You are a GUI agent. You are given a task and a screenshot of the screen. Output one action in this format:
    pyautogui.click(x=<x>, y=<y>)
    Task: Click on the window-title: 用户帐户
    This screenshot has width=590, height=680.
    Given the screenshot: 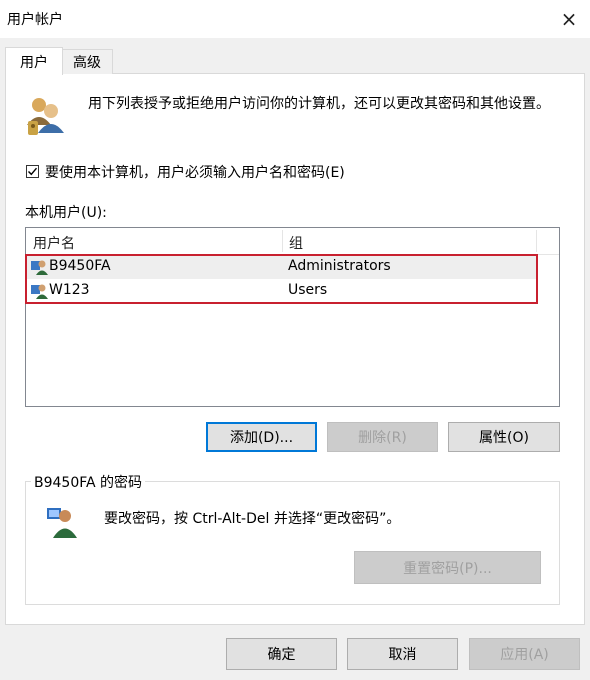 What is the action you would take?
    pyautogui.click(x=35, y=20)
    